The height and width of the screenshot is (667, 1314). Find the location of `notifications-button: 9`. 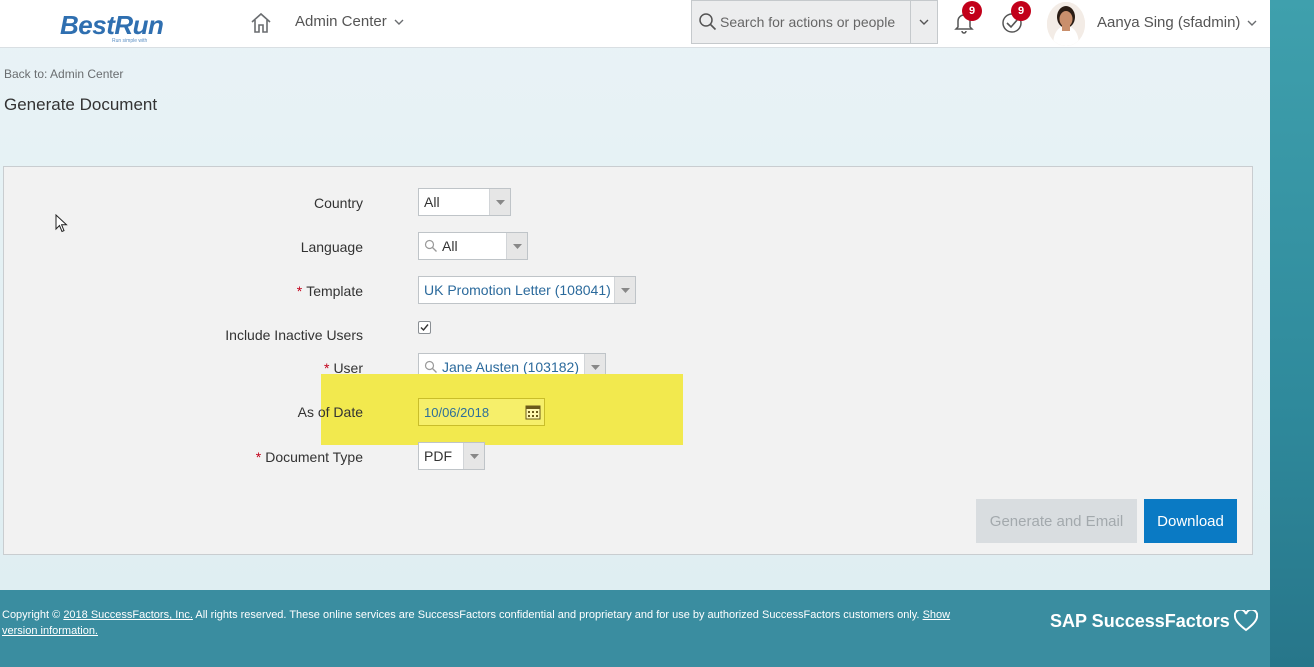

notifications-button: 9 is located at coordinates (967, 17).